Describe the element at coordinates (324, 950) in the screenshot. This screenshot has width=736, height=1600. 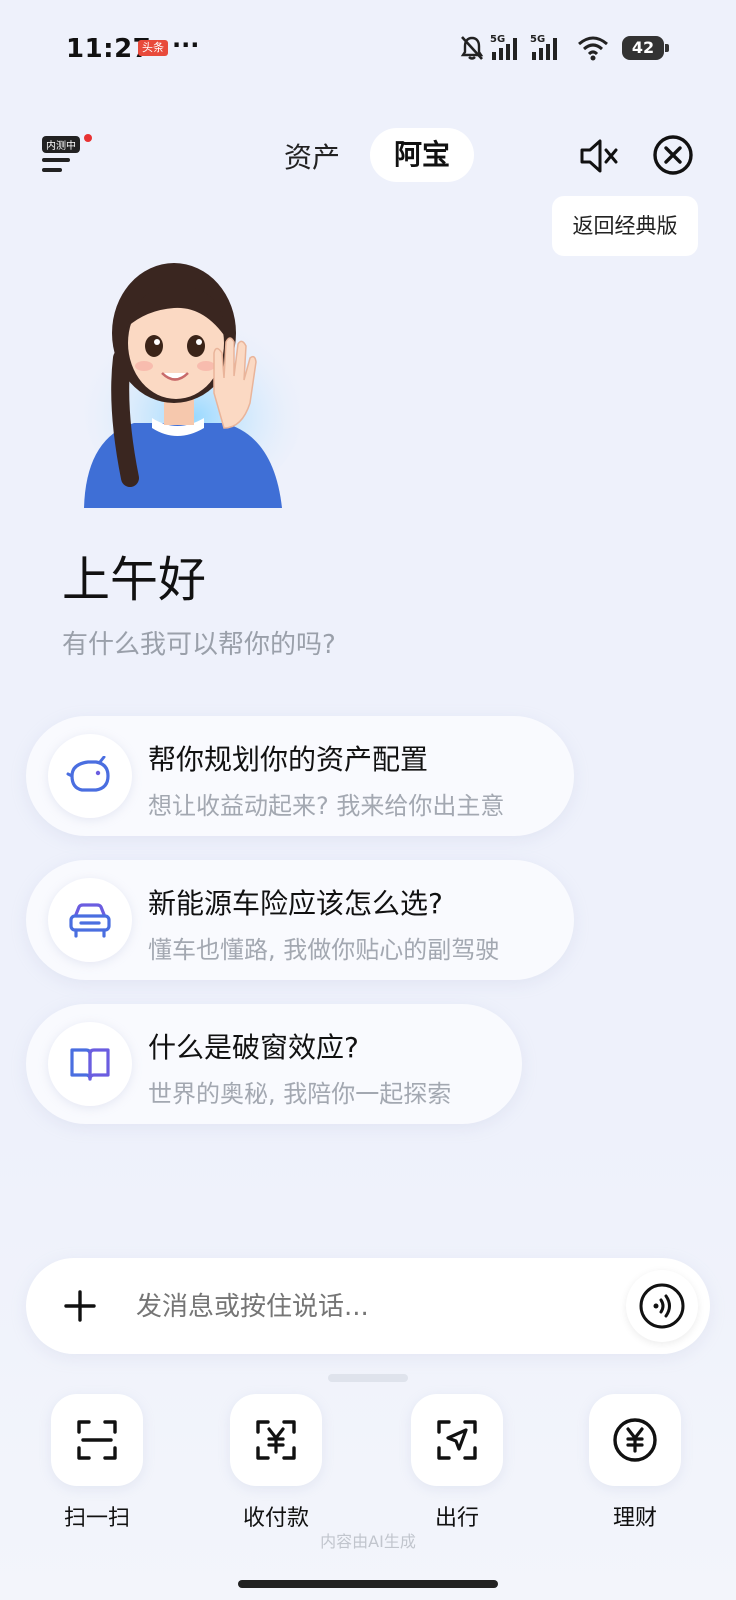
I see `card-subtitle: 懂车也懂路, 我做你贴心的副驾驶` at that location.